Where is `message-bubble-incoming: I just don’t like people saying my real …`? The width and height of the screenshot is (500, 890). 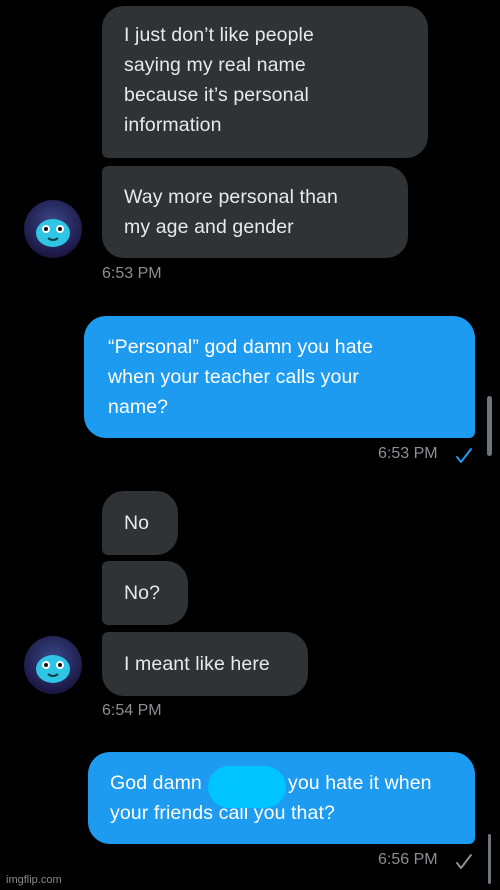 message-bubble-incoming: I just don’t like people saying my real … is located at coordinates (265, 82).